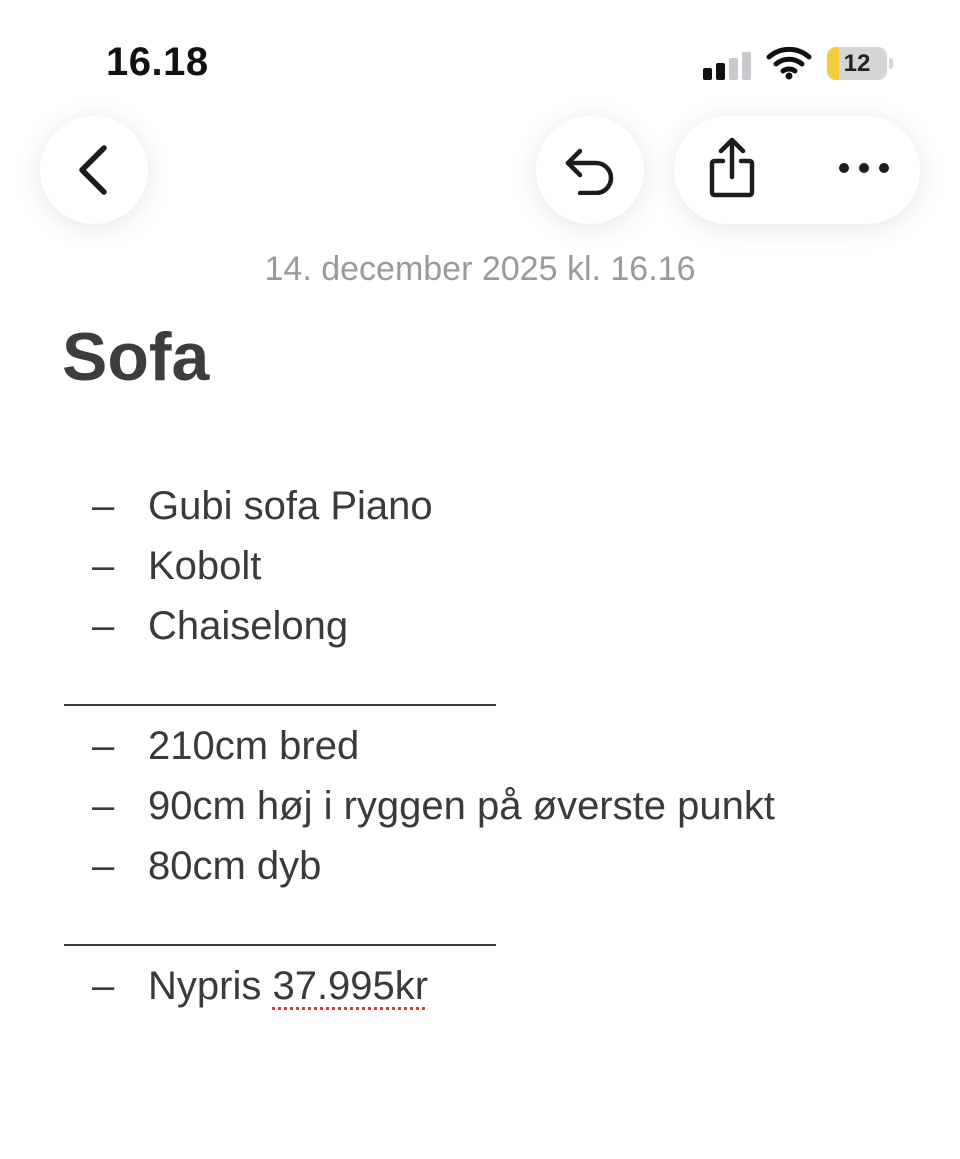  What do you see at coordinates (350, 986) in the screenshot?
I see `price-value: 37.995kr` at bounding box center [350, 986].